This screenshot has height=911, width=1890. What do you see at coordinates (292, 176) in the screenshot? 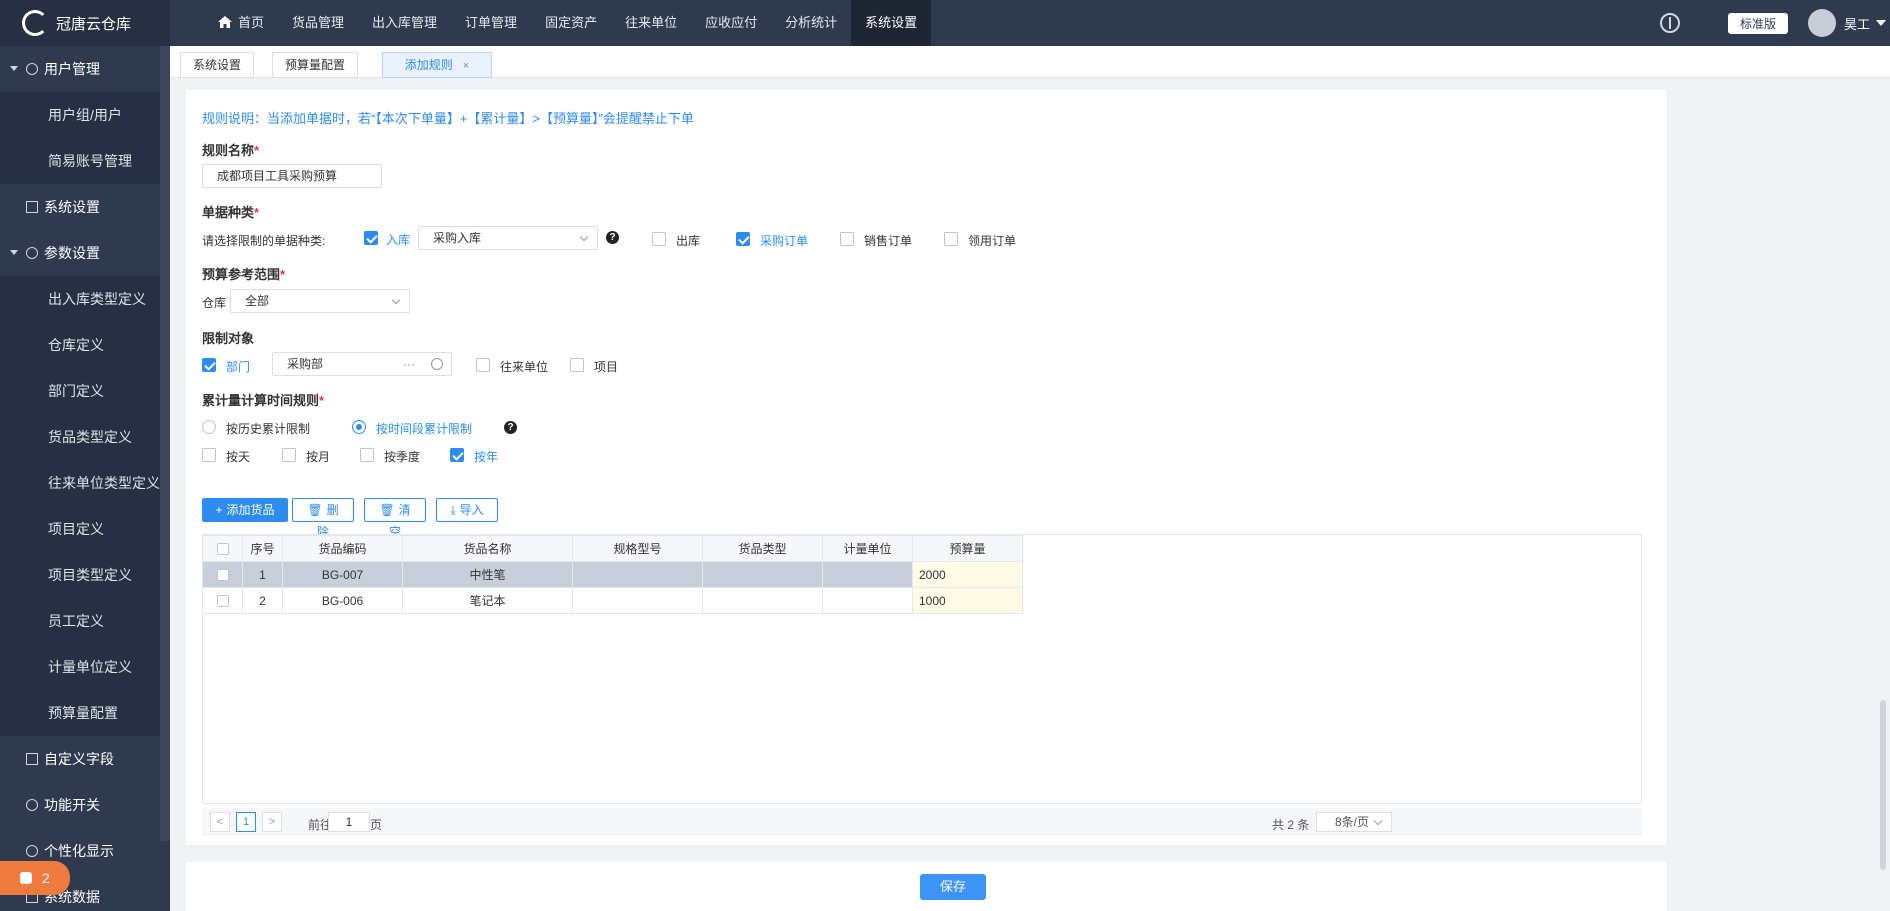
I see `rule-name-input: 成都项目工具采购预算` at bounding box center [292, 176].